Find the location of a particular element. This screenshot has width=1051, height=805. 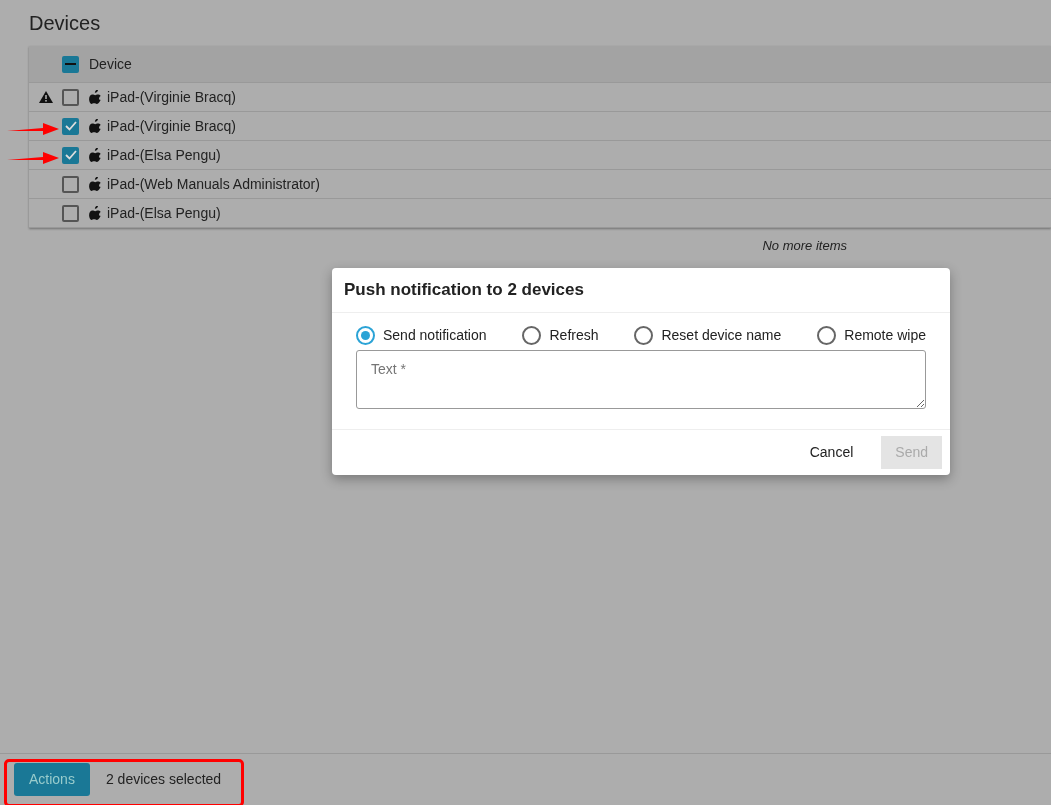

radio-option: Send notification is located at coordinates (421, 335).